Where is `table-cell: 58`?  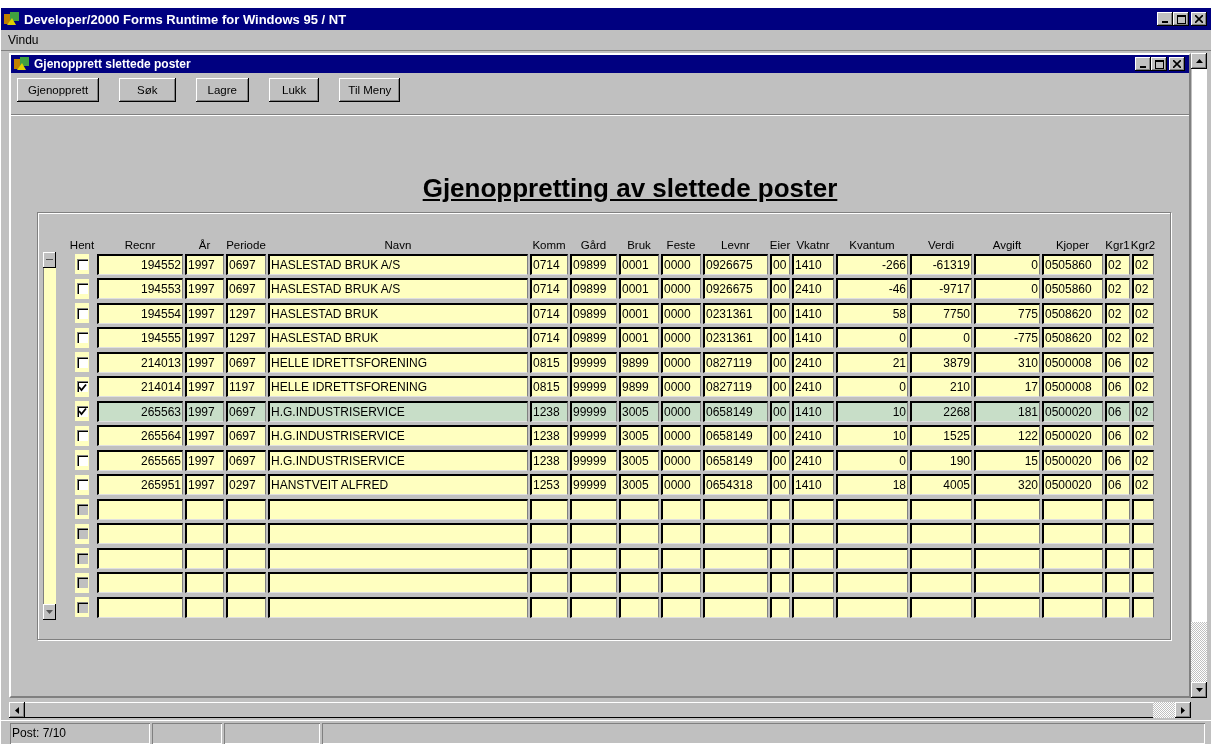 table-cell: 58 is located at coordinates (872, 313).